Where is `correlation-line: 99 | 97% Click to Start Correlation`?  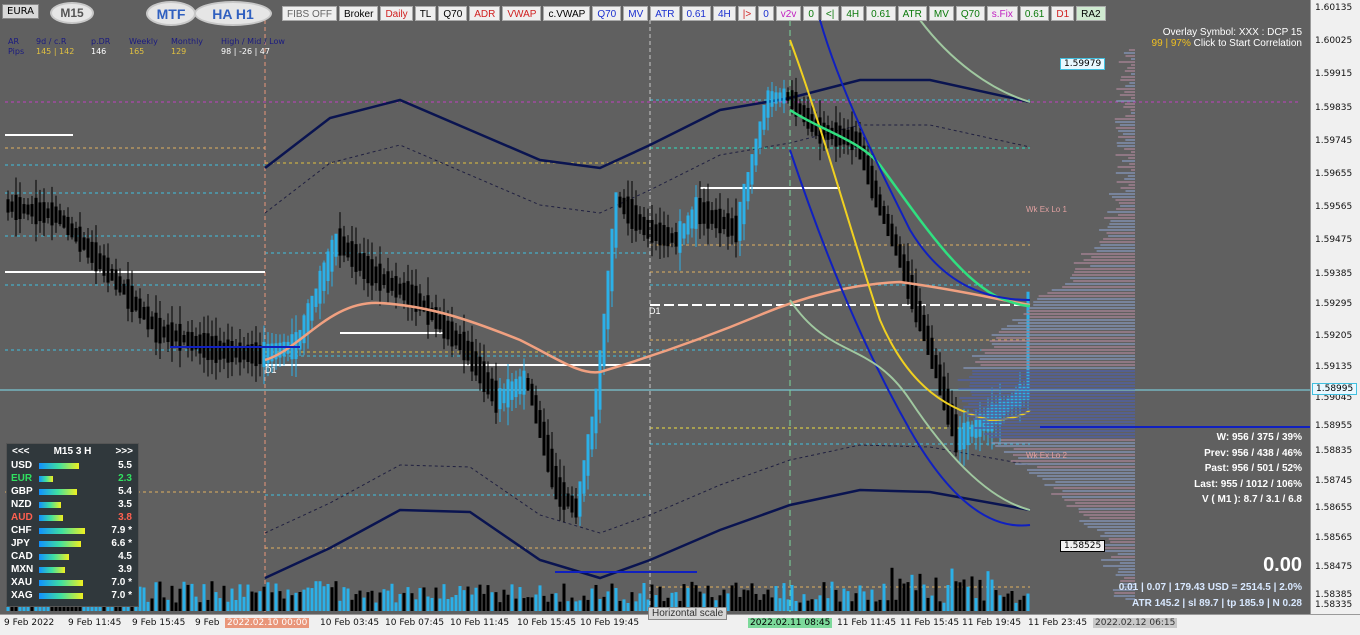 correlation-line: 99 | 97% Click to Start Correlation is located at coordinates (1227, 43).